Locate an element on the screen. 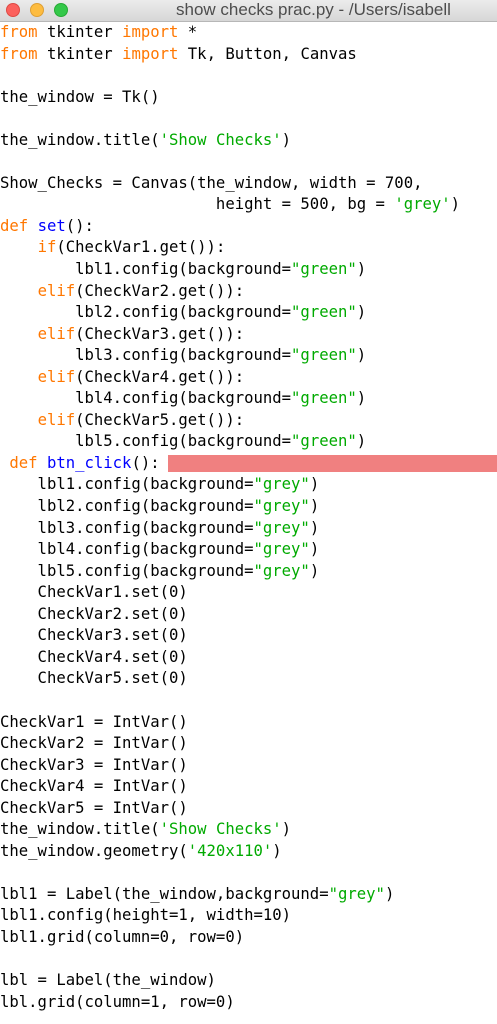 Image resolution: width=497 pixels, height=1024 pixels. code-token: from is located at coordinates (19, 32).